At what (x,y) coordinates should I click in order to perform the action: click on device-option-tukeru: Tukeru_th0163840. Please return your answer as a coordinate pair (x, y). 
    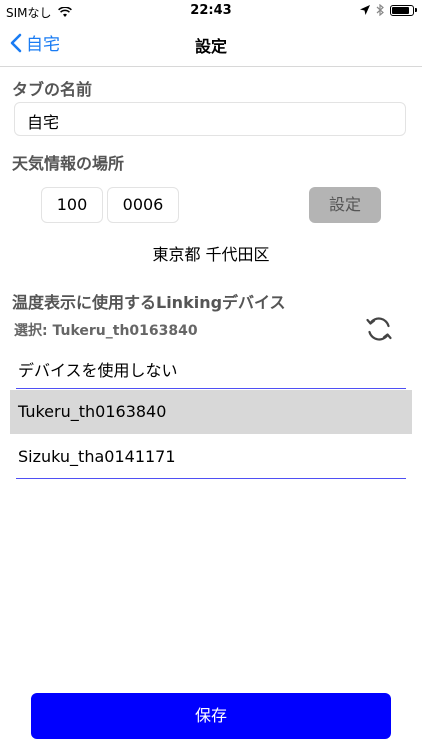
    Looking at the image, I should click on (211, 412).